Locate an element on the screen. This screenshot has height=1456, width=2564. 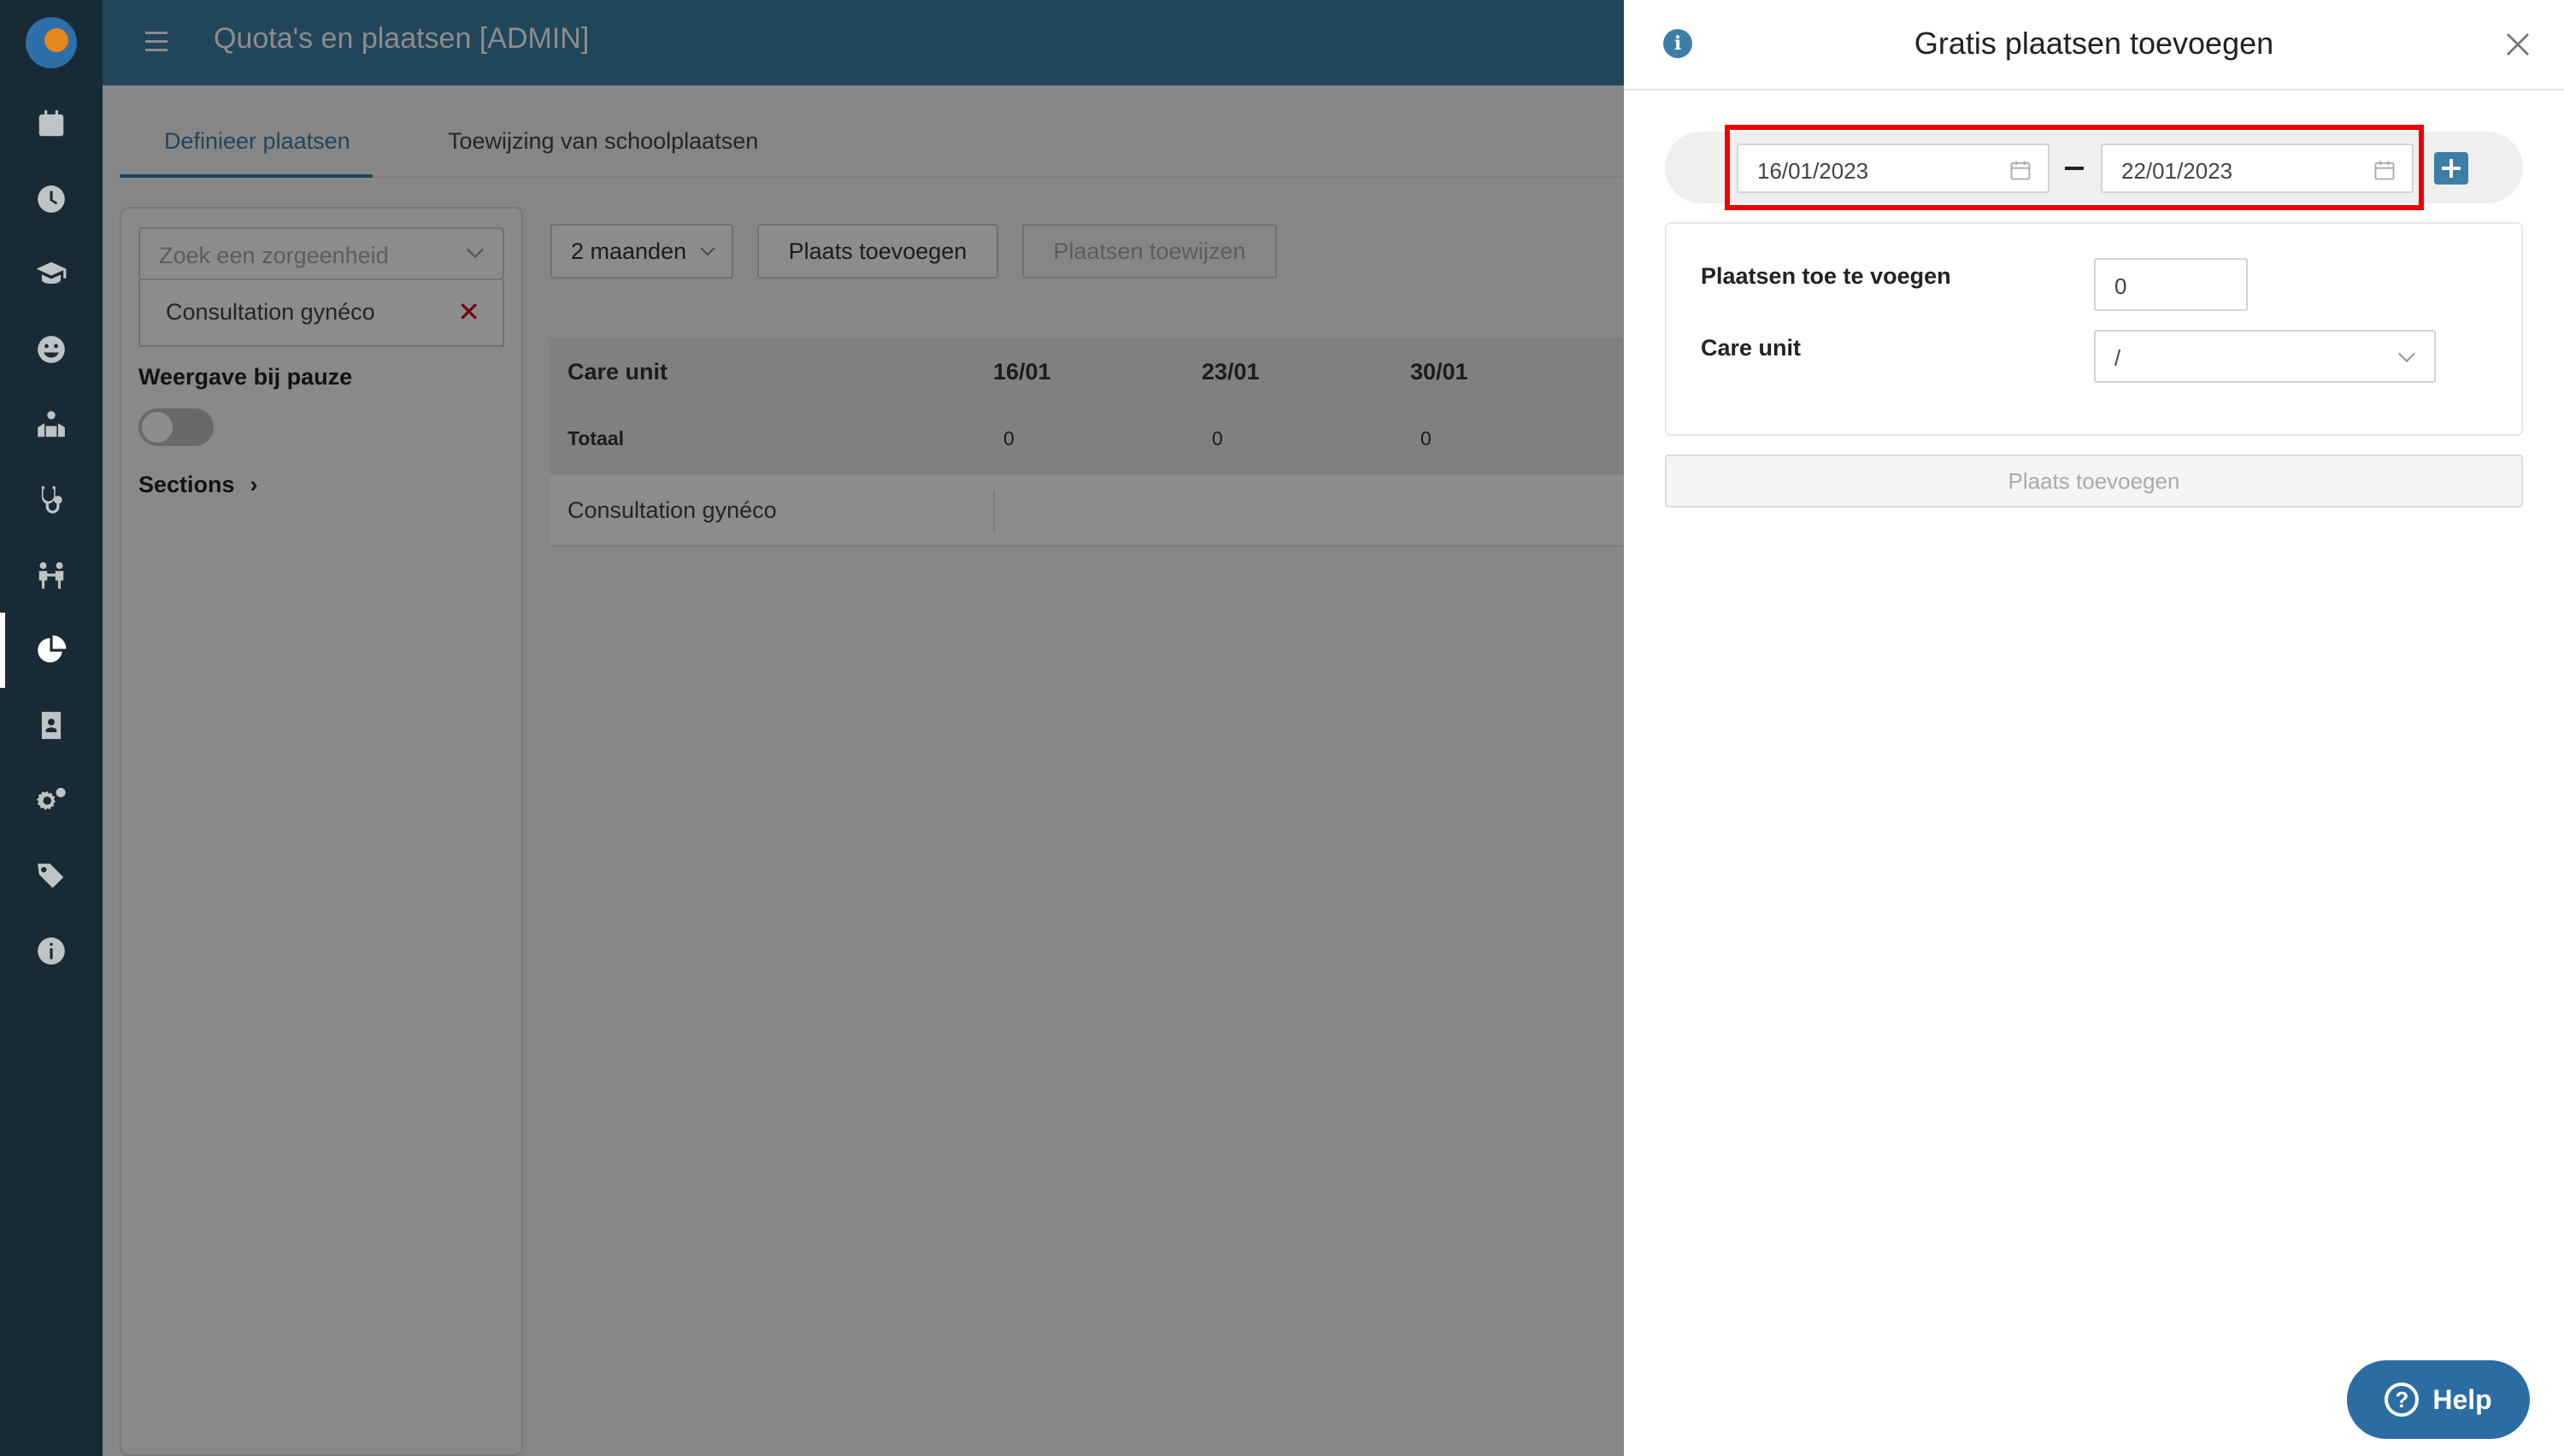
tags-icon is located at coordinates (51, 875).